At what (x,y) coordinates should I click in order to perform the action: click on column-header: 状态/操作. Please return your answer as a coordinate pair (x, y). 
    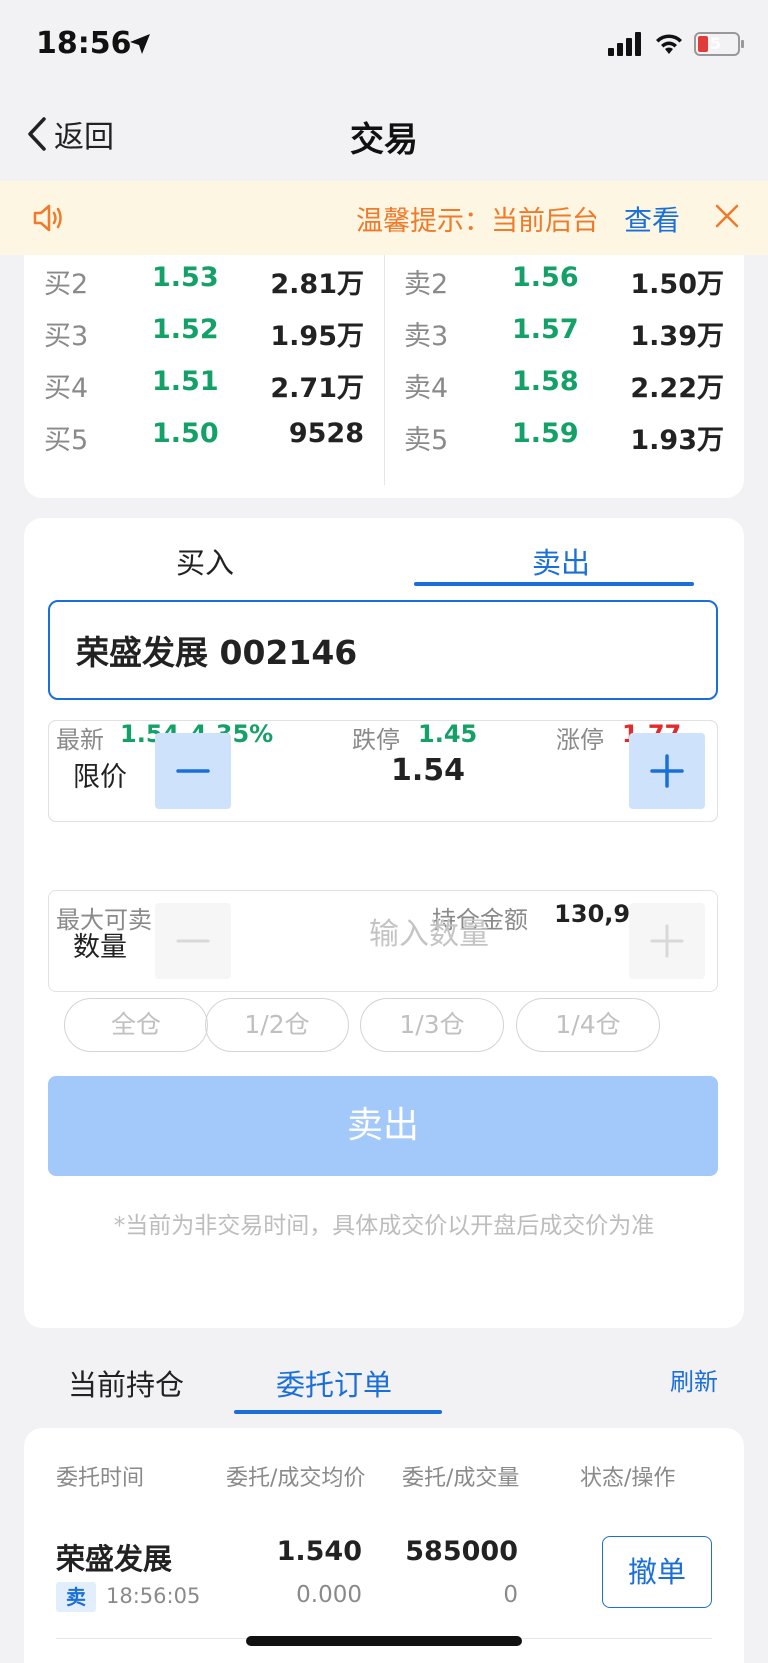
    Looking at the image, I should click on (628, 1478).